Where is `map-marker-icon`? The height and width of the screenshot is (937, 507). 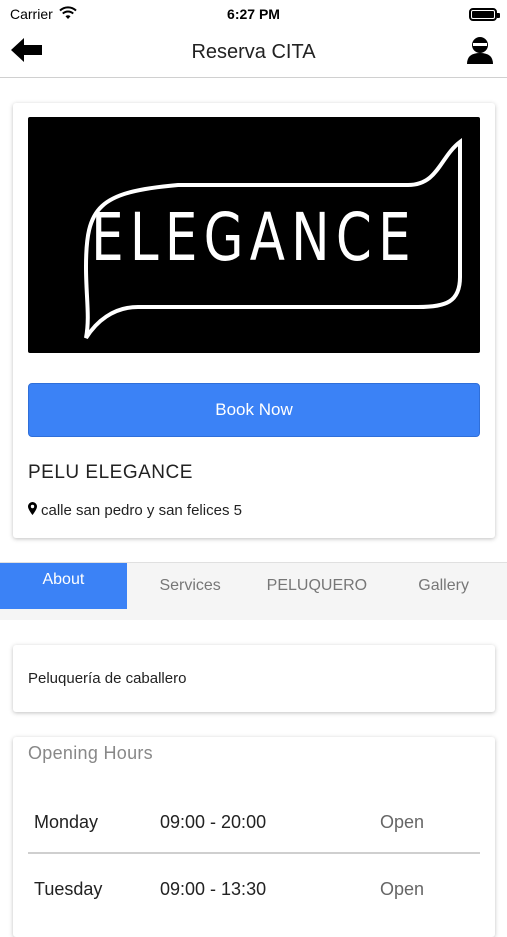
map-marker-icon is located at coordinates (32, 510).